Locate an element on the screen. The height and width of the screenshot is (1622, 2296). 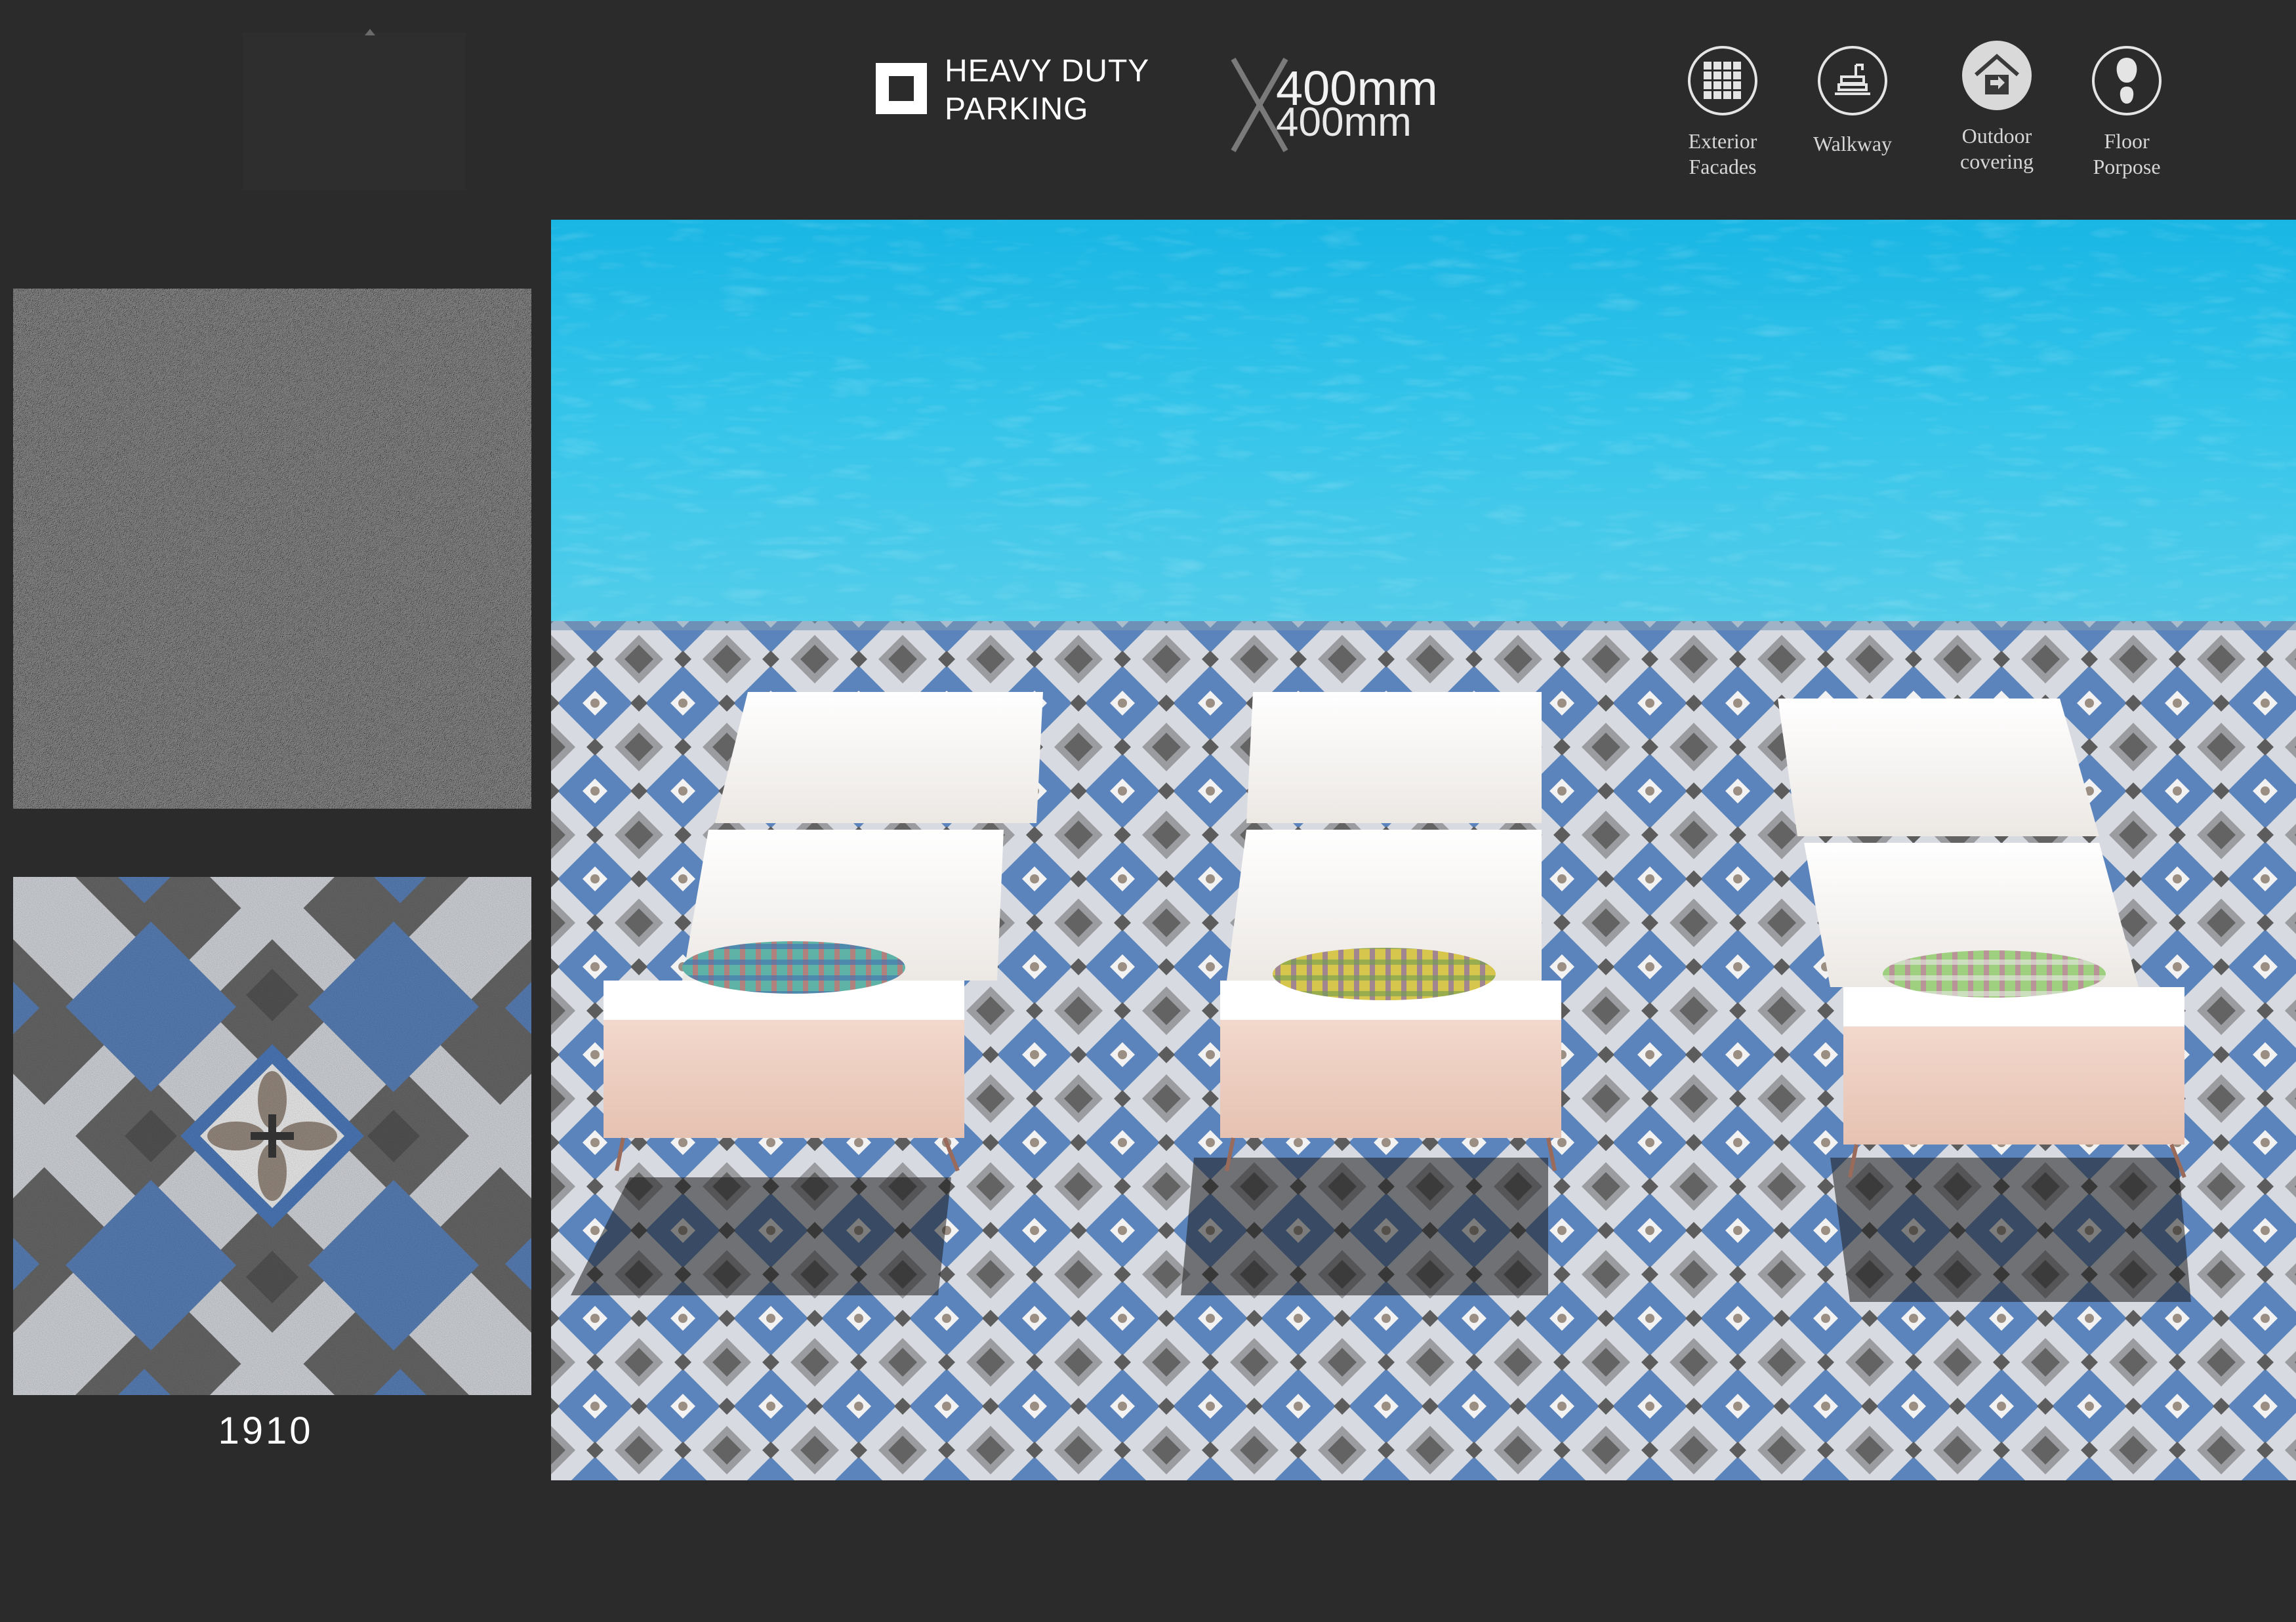
application-exterior-facades: Exterior Facades is located at coordinates (1722, 113).